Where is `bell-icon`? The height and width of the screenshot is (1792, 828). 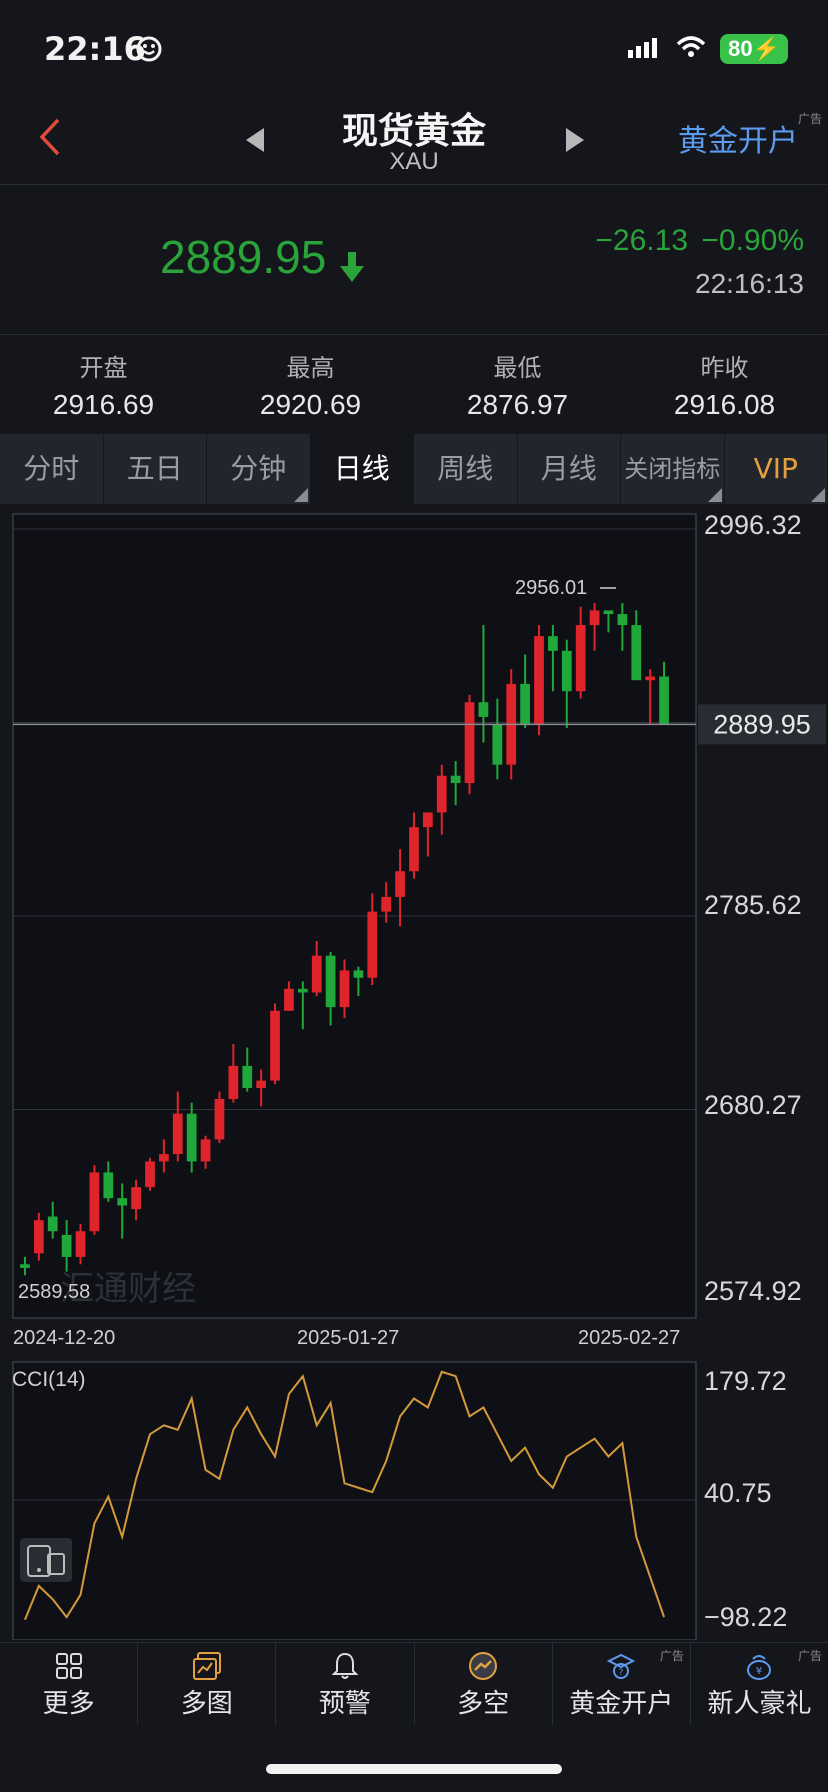 bell-icon is located at coordinates (345, 1665).